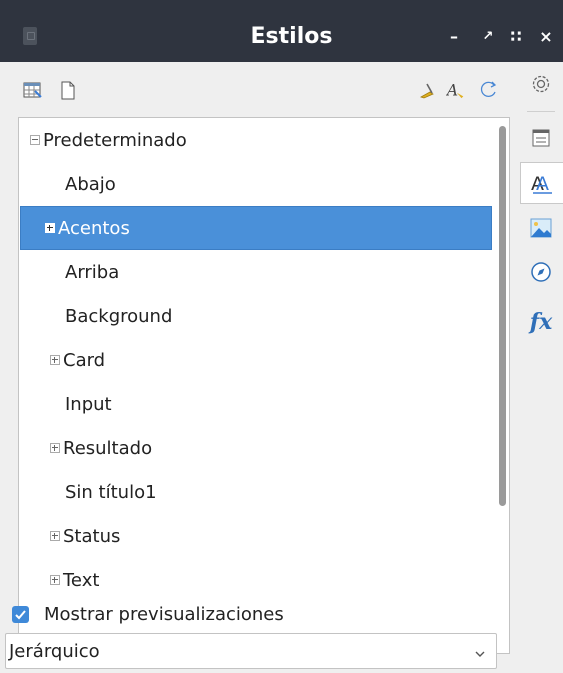 The height and width of the screenshot is (673, 563). What do you see at coordinates (489, 90) in the screenshot?
I see `update-style-icon` at bounding box center [489, 90].